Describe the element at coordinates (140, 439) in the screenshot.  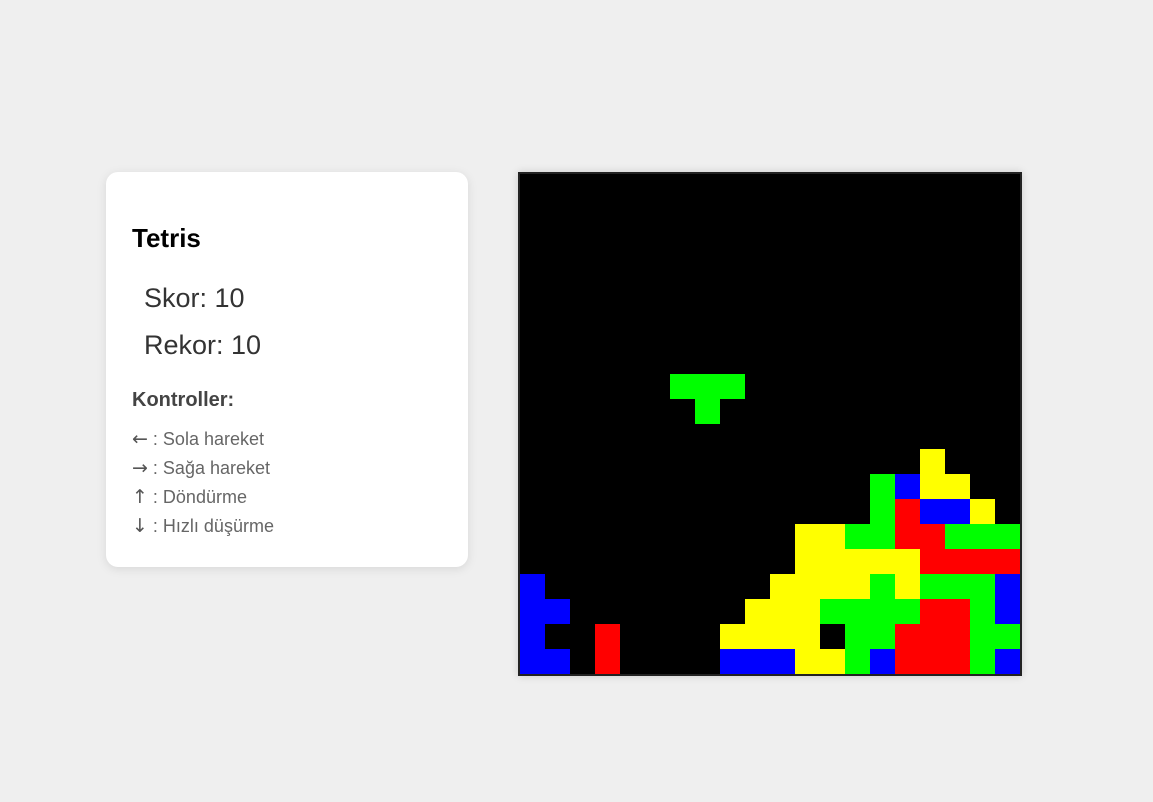
I see `arrow-left-icon: ←` at that location.